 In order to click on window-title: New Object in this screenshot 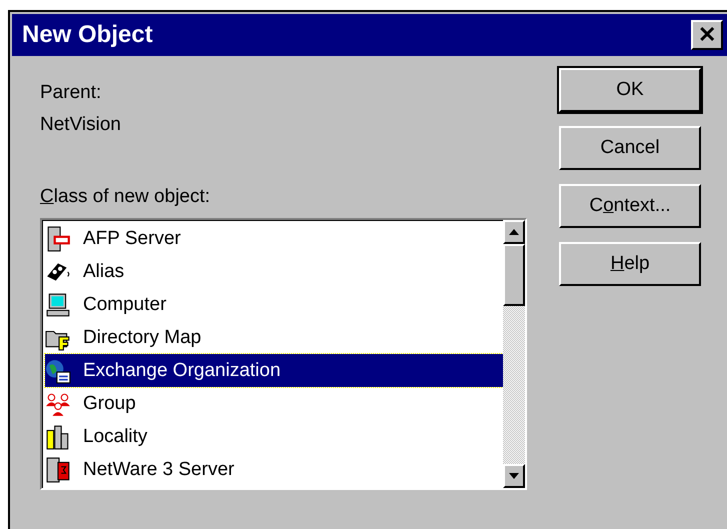, I will do `click(87, 35)`.